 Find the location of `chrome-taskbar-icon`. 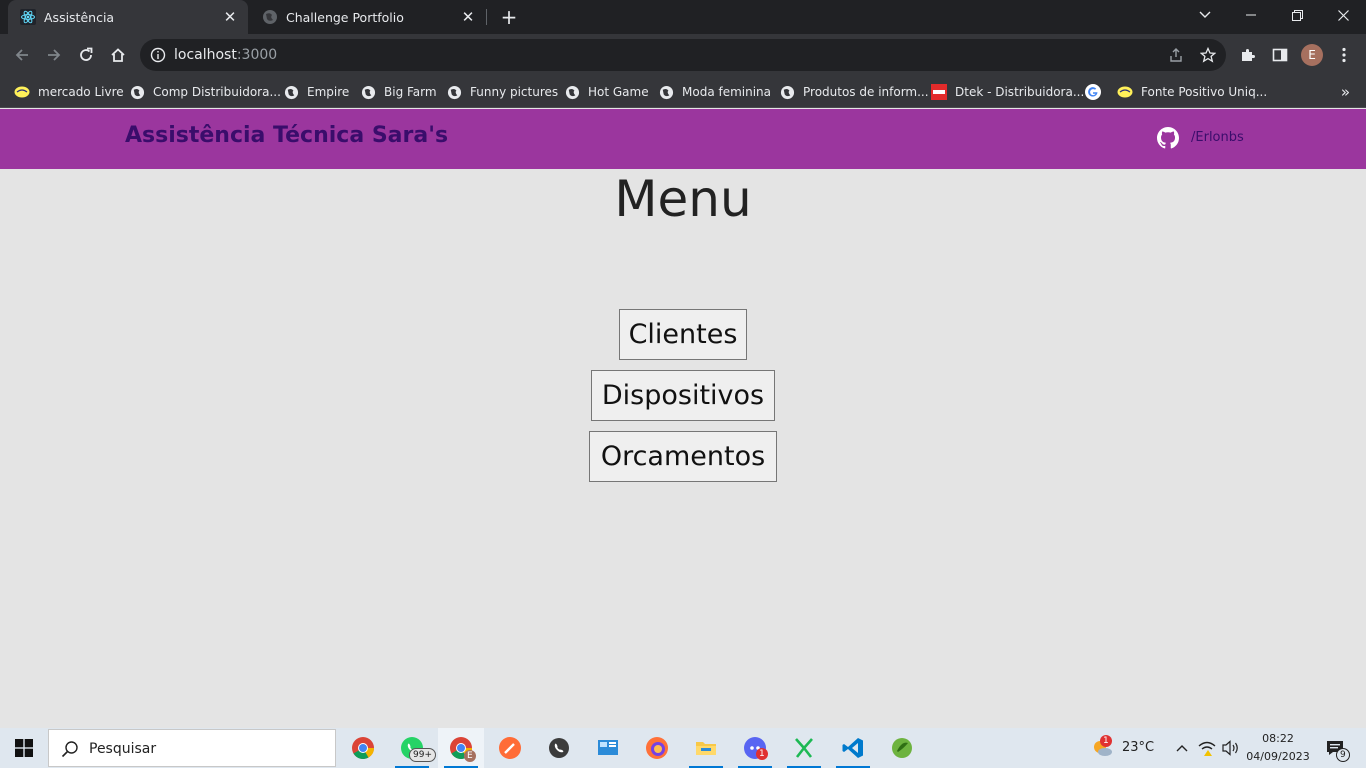

chrome-taskbar-icon is located at coordinates (363, 748).